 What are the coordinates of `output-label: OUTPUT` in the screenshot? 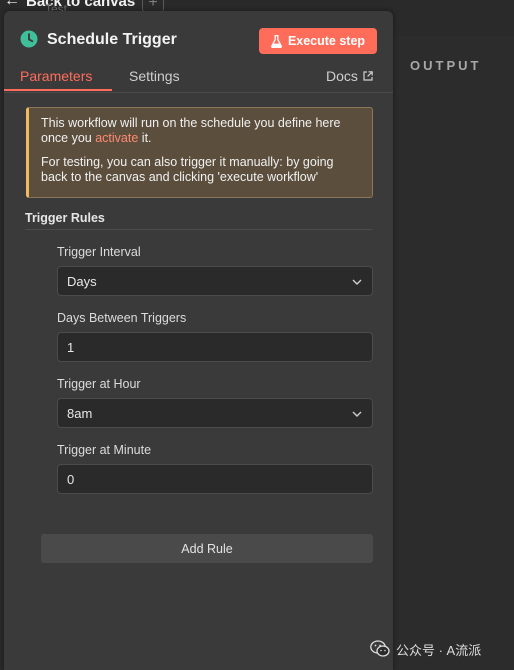 It's located at (446, 65).